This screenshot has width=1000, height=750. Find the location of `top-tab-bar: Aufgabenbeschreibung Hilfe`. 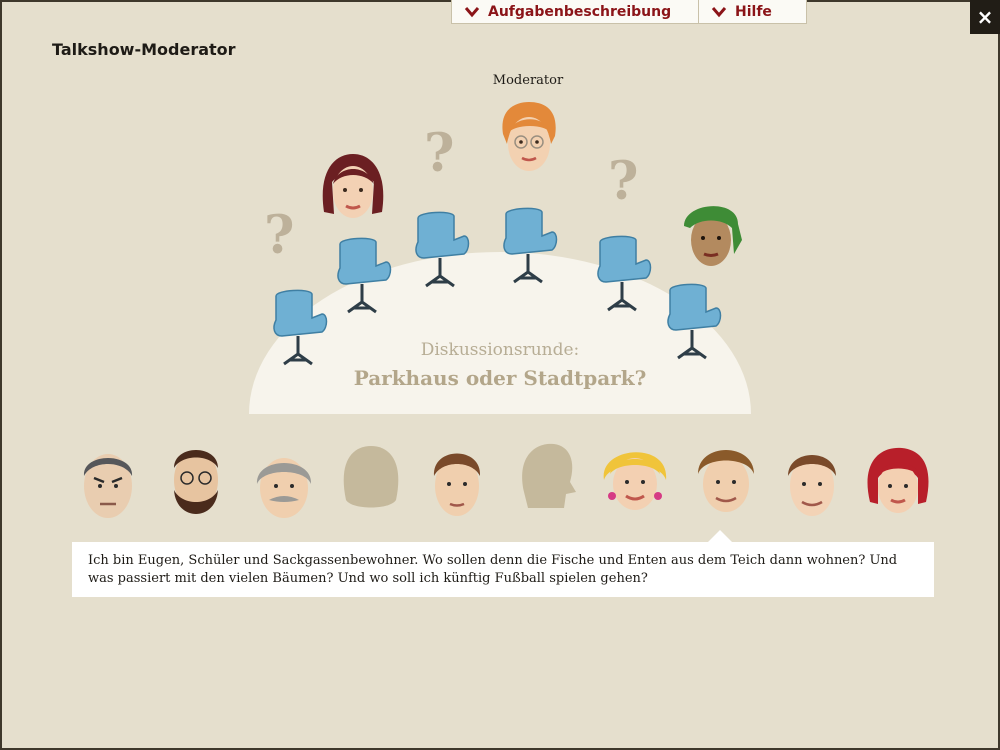

top-tab-bar: Aufgabenbeschreibung Hilfe is located at coordinates (629, 13).